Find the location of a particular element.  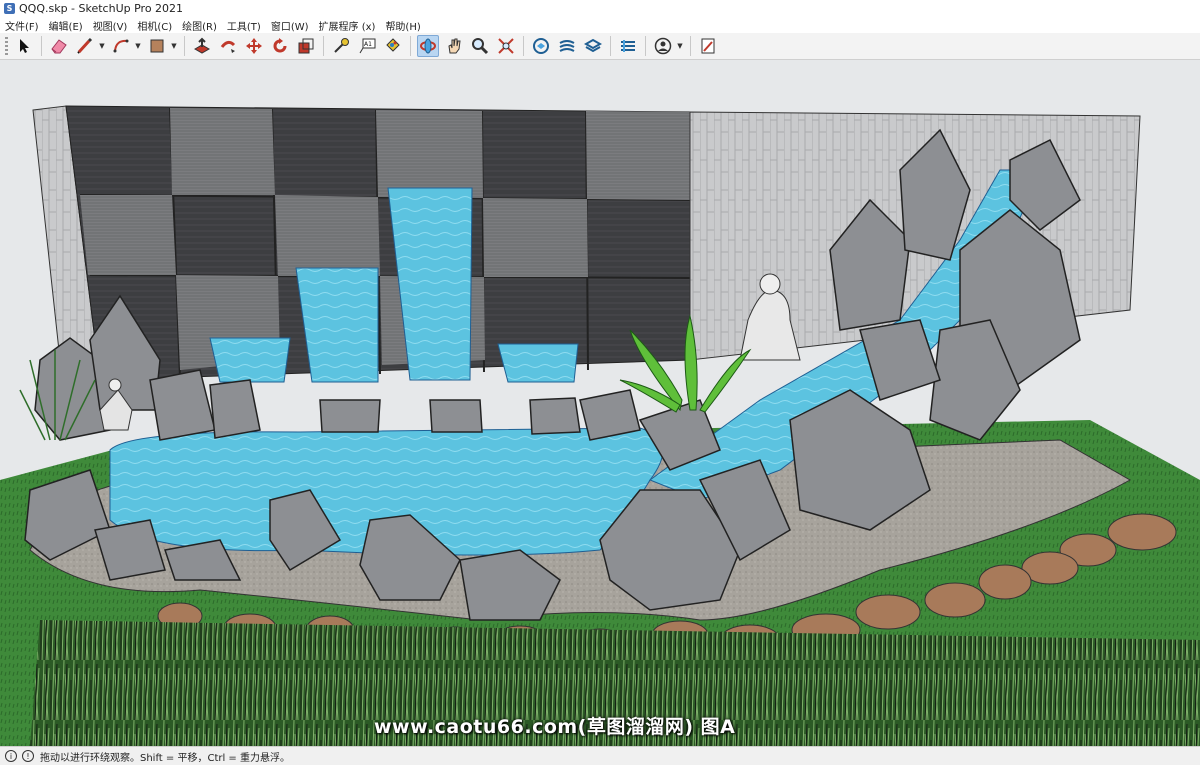

rectangle-shape-icon is located at coordinates (157, 46).